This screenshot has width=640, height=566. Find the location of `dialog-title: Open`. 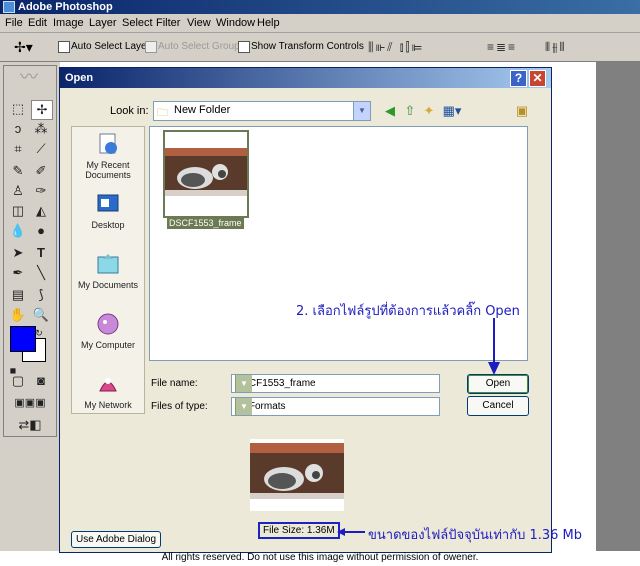

dialog-title: Open is located at coordinates (79, 78).